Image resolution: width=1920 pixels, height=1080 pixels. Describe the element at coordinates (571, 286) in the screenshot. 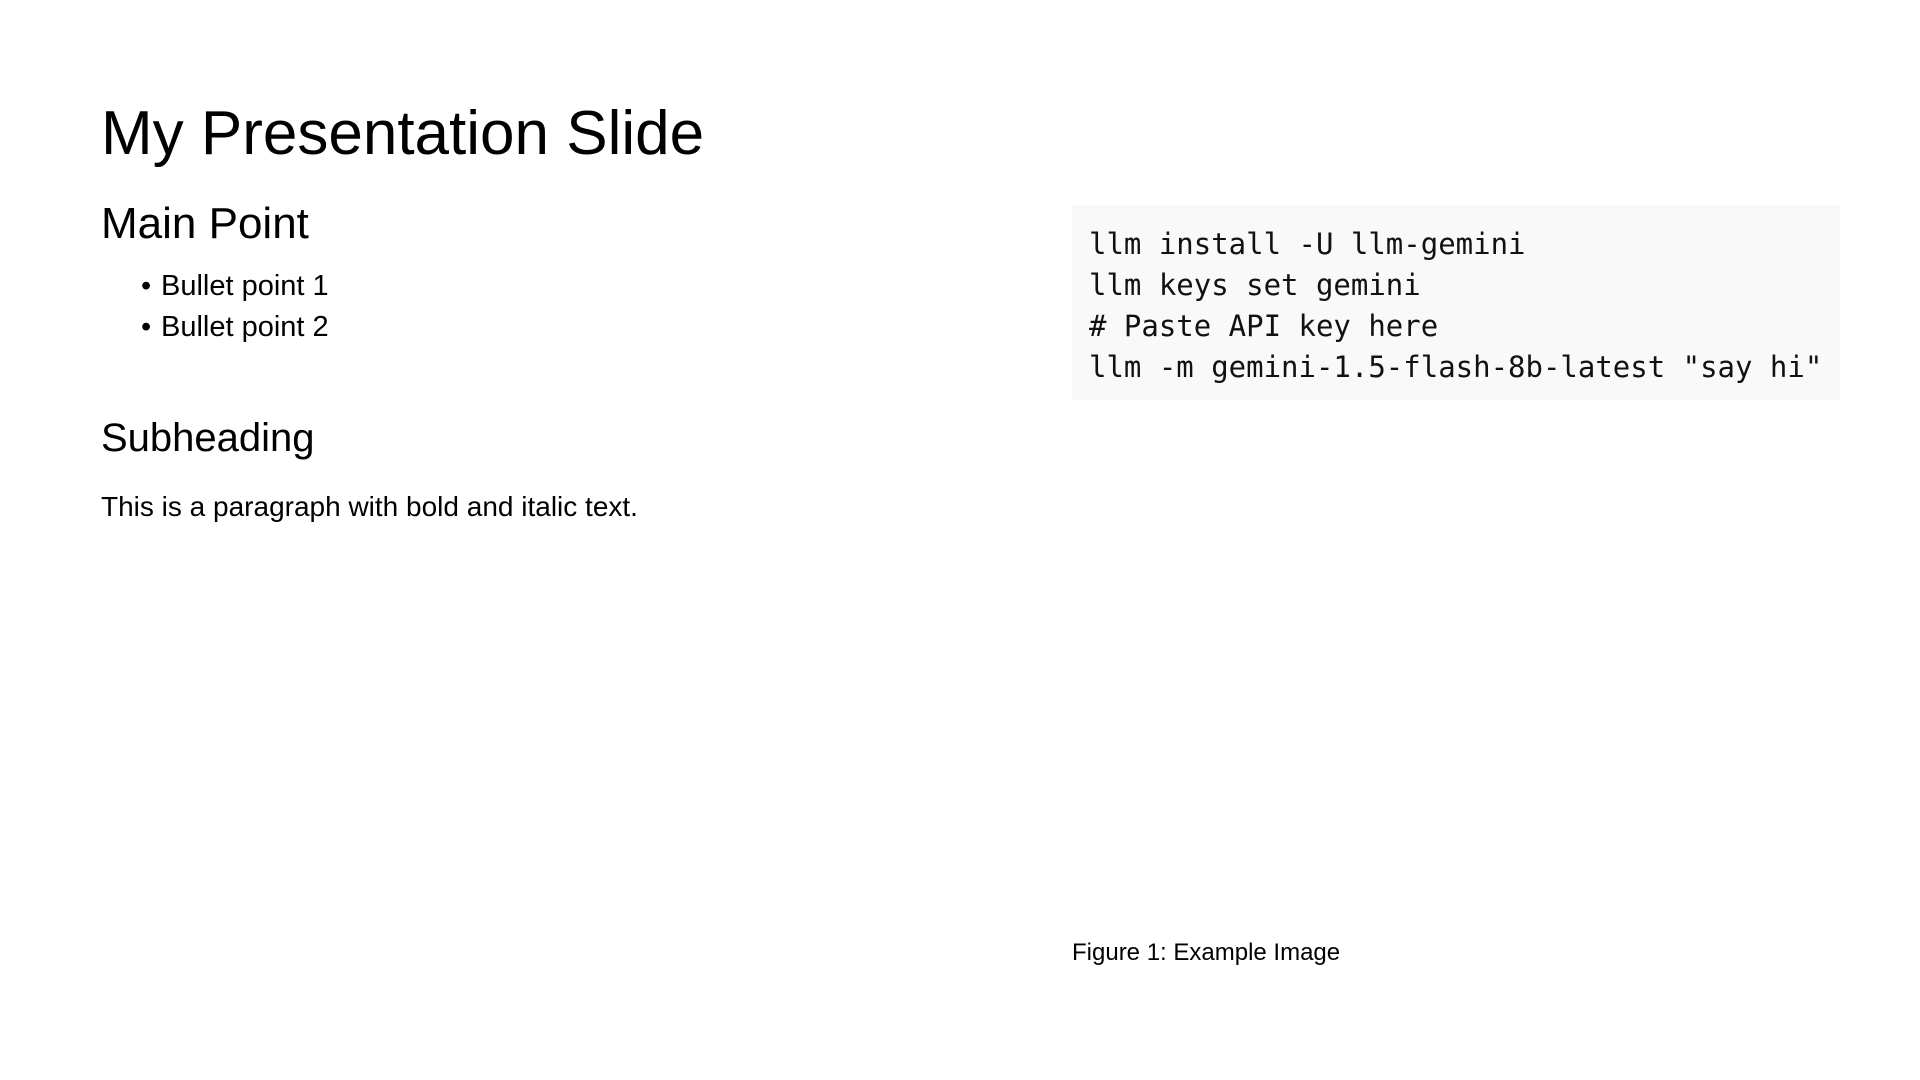

I see `list-item: • Bullet point 1` at that location.